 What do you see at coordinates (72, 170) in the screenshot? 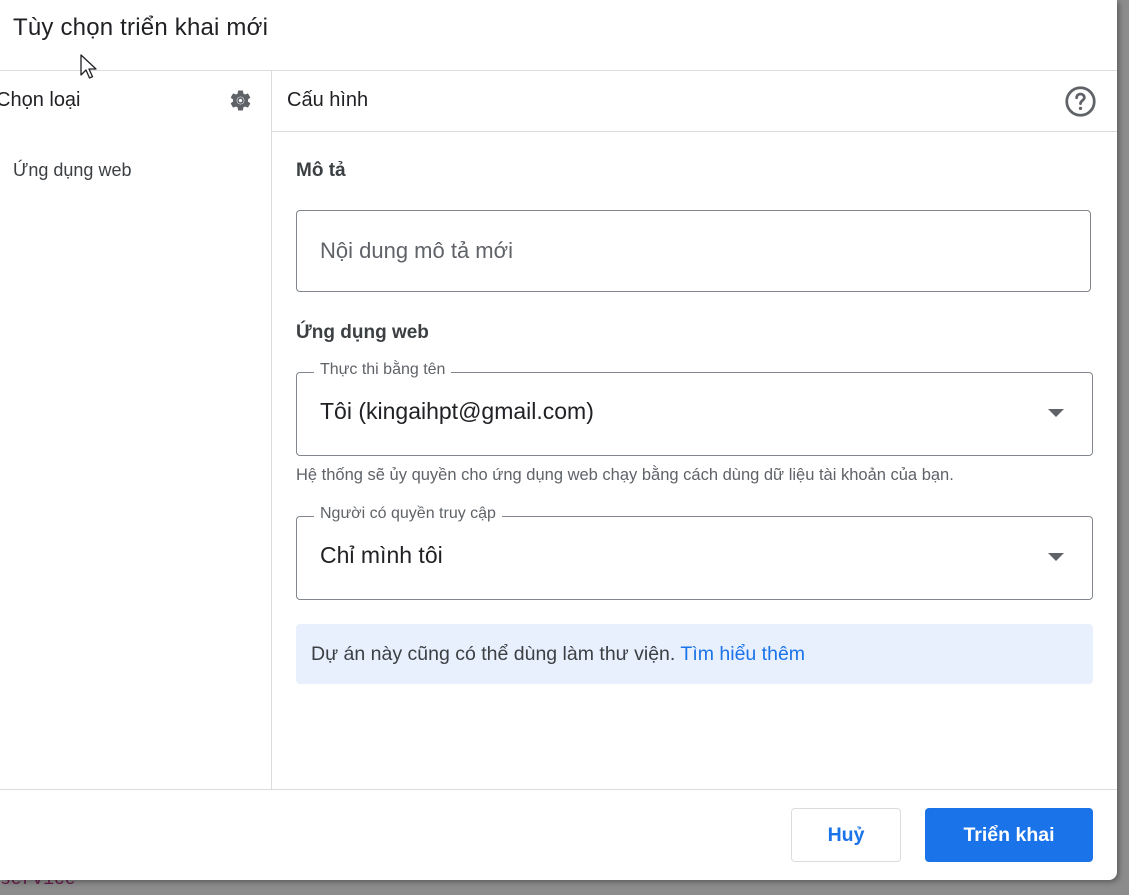
I see `type-item-web-app: Ứng dụng web` at bounding box center [72, 170].